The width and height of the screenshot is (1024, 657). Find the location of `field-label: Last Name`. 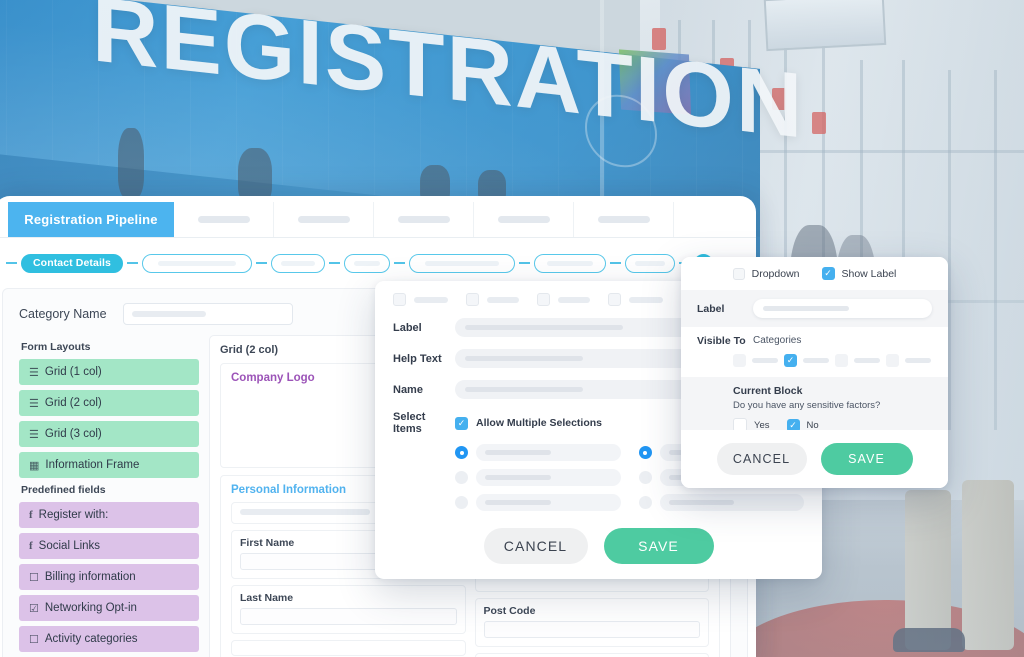

field-label: Last Name is located at coordinates (267, 598).